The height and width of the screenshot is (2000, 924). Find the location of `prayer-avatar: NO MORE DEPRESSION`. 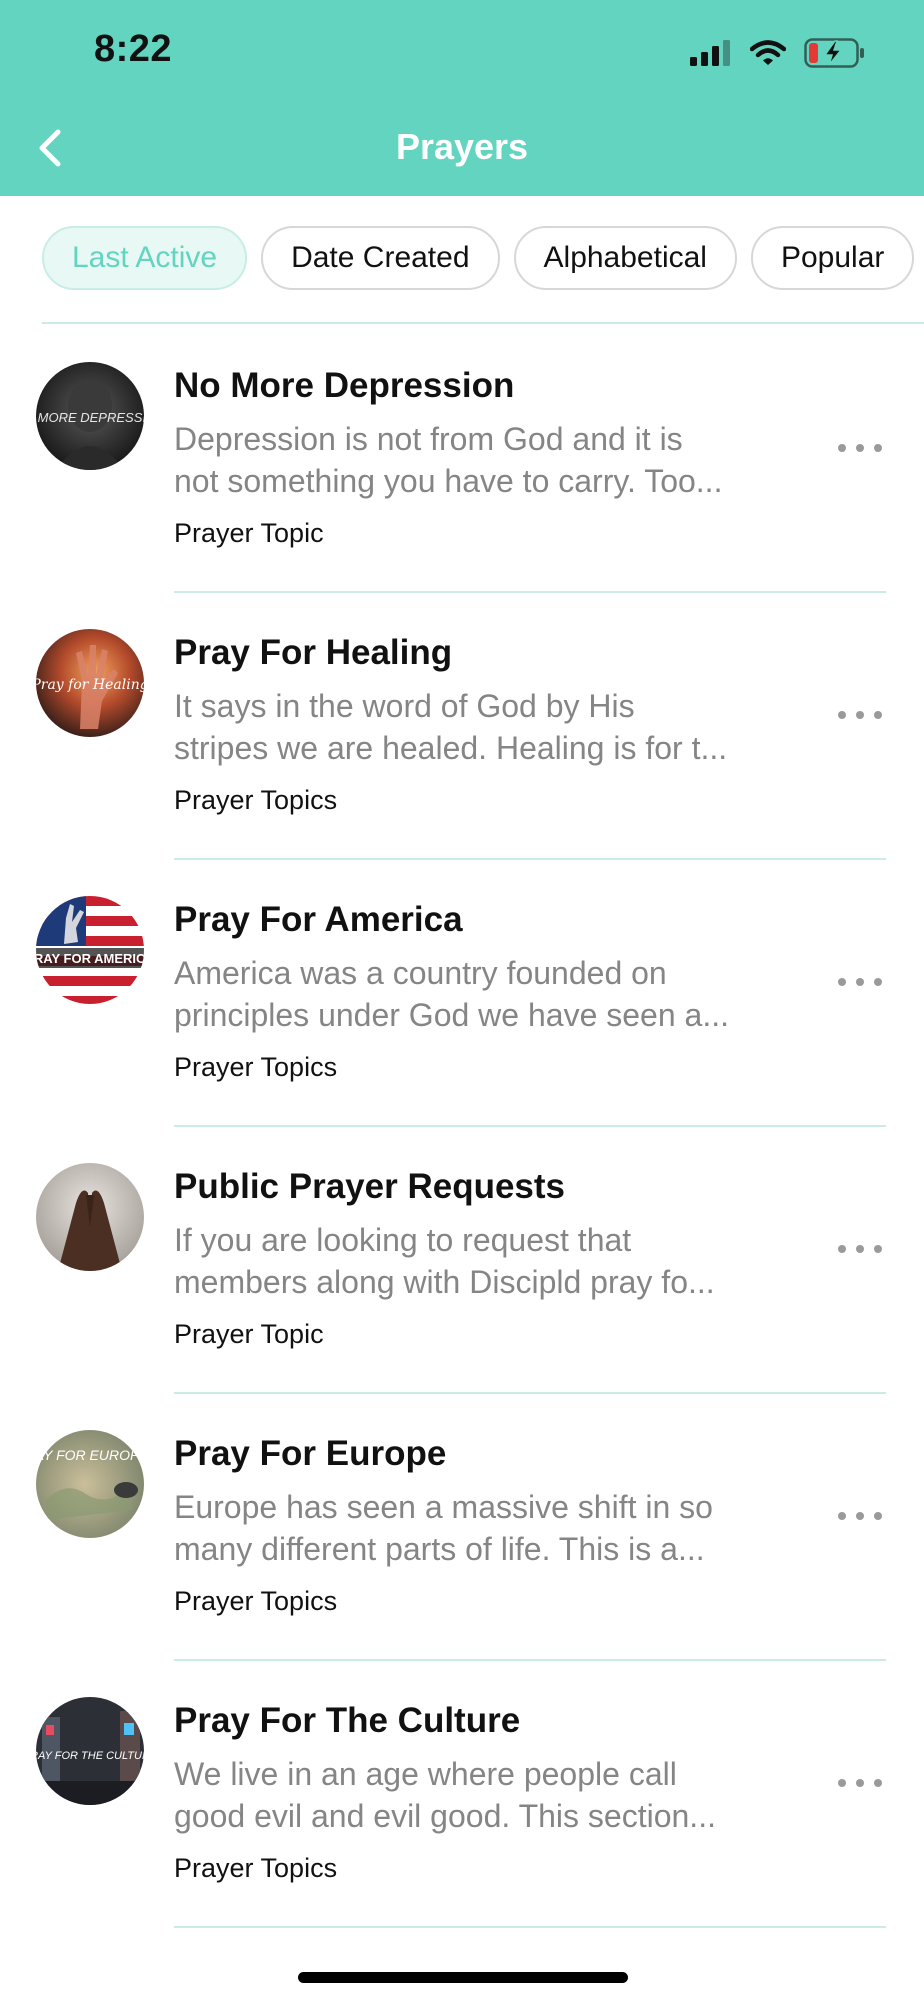

prayer-avatar: NO MORE DEPRESSION is located at coordinates (90, 416).